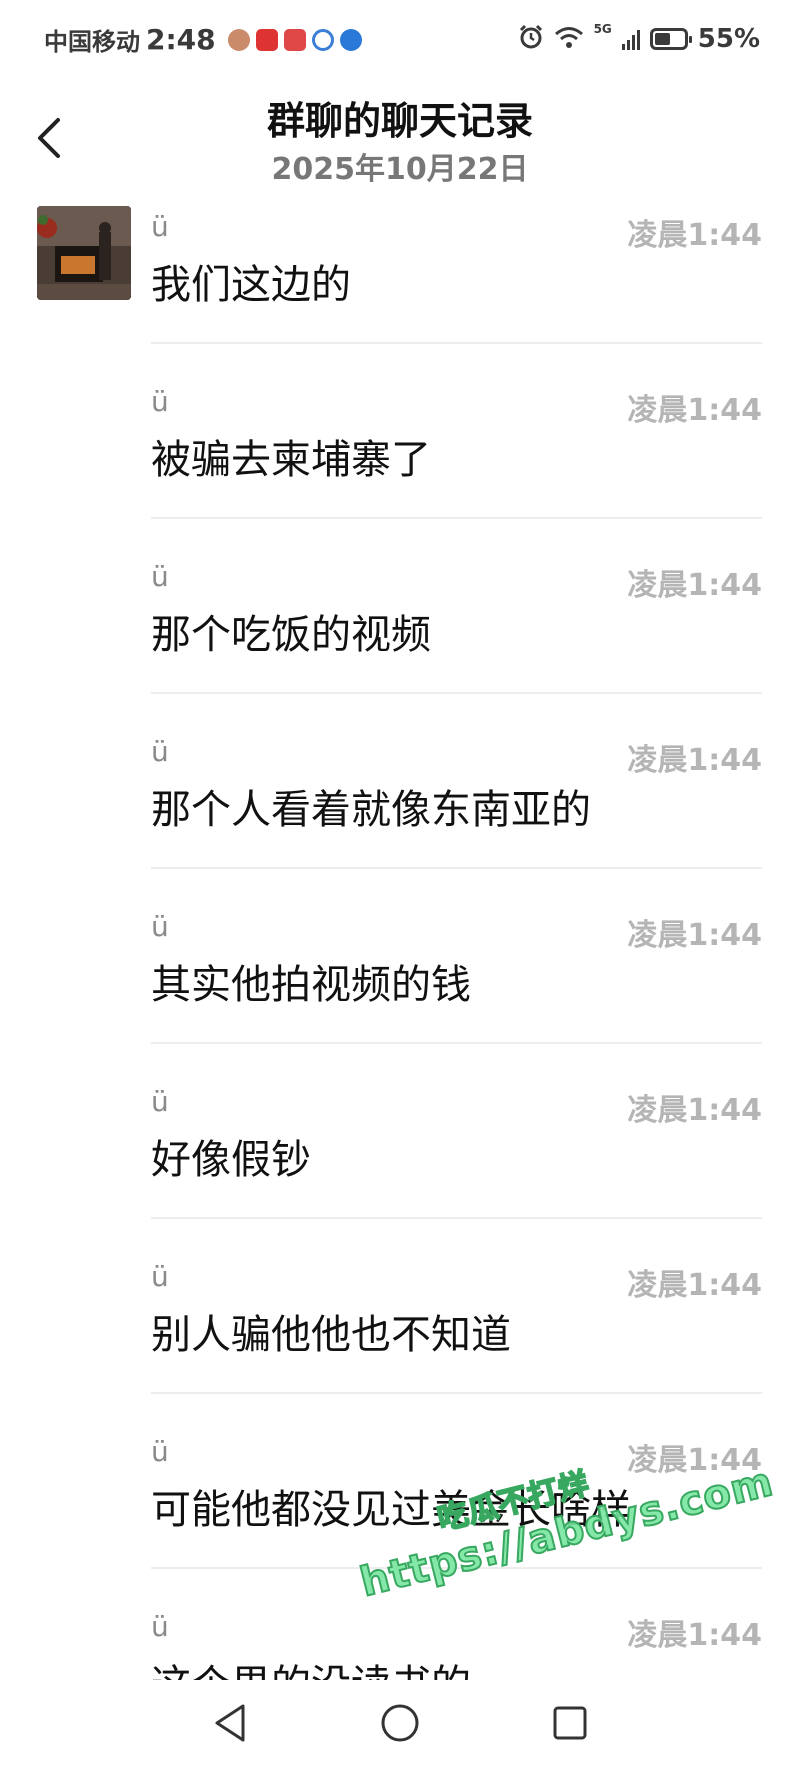 The height and width of the screenshot is (1768, 800). I want to click on clock-time: 2:48, so click(181, 39).